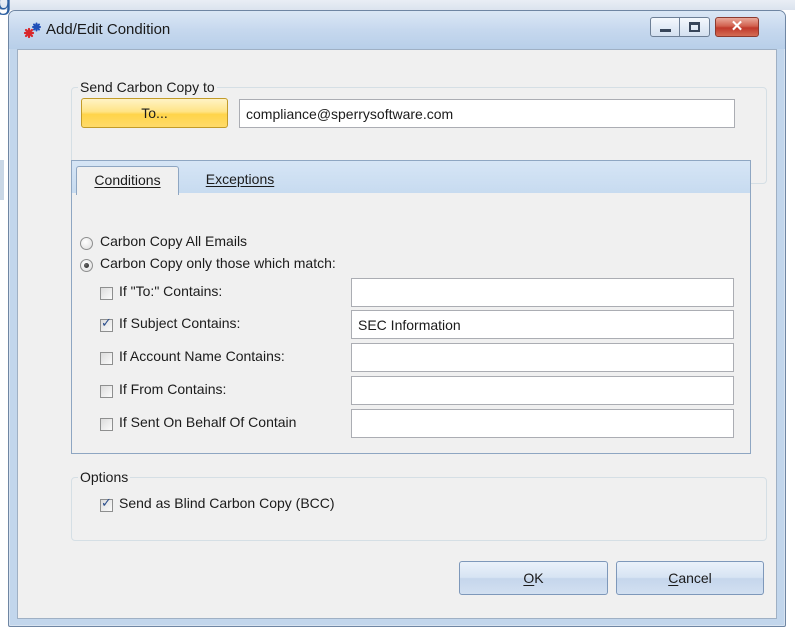 This screenshot has width=795, height=632. What do you see at coordinates (542, 423) in the screenshot?
I see `sent-on-behalf-input` at bounding box center [542, 423].